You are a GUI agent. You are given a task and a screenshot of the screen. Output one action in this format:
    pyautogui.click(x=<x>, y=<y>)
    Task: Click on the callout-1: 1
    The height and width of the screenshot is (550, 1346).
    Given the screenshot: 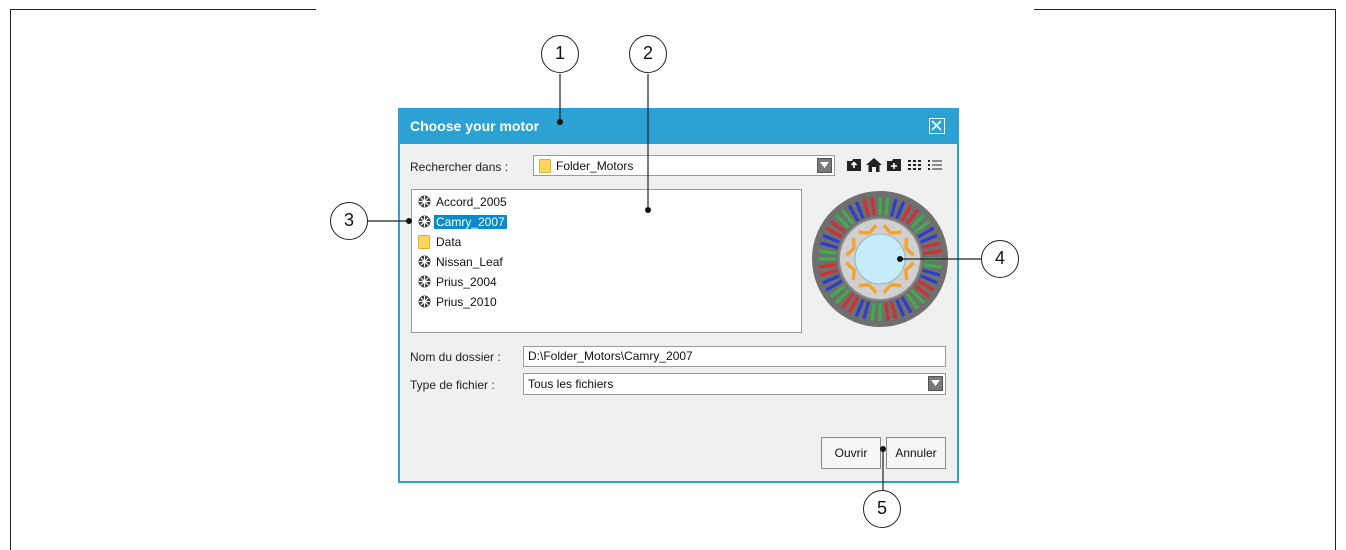 What is the action you would take?
    pyautogui.click(x=560, y=54)
    